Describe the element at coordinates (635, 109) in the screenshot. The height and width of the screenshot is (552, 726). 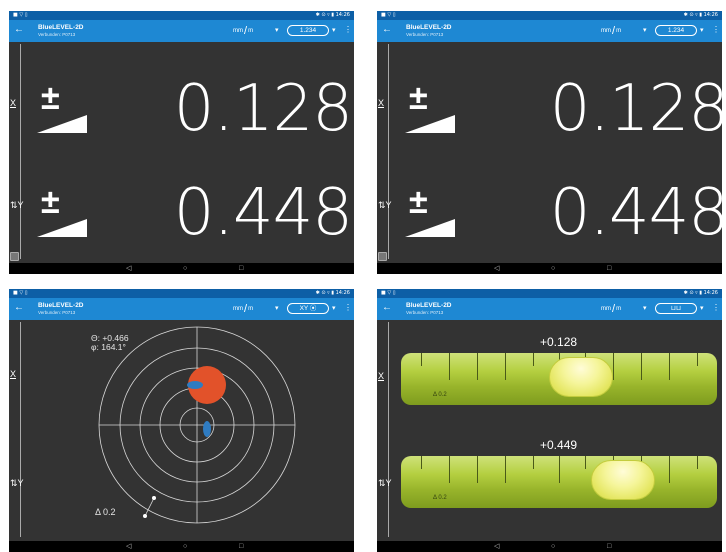
I see `x-value: 0.128` at that location.